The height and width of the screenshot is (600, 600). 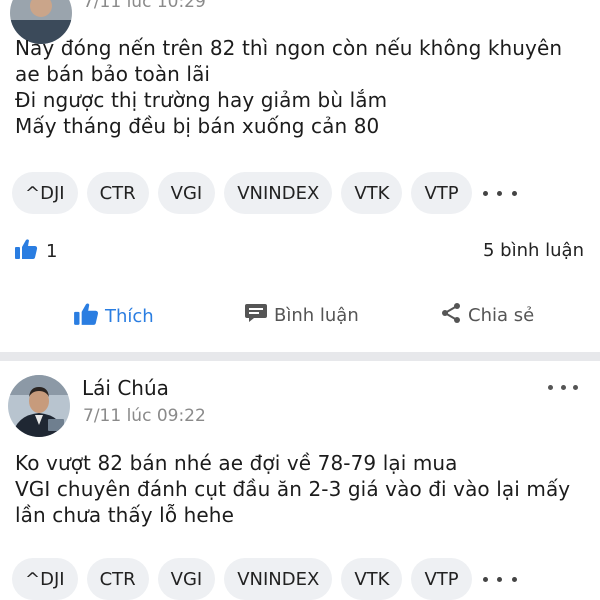 I want to click on post-actions: Thích Bình luận Chia sẻ, so click(x=300, y=322).